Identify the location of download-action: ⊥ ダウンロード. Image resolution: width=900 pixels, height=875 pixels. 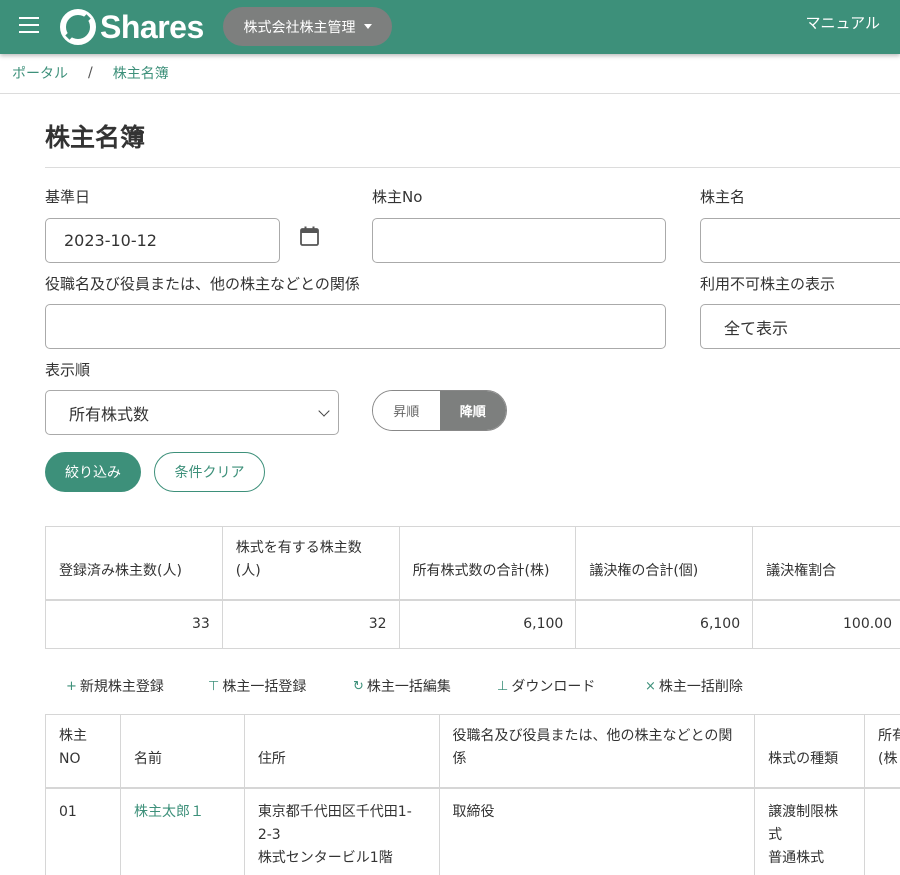
(571, 686).